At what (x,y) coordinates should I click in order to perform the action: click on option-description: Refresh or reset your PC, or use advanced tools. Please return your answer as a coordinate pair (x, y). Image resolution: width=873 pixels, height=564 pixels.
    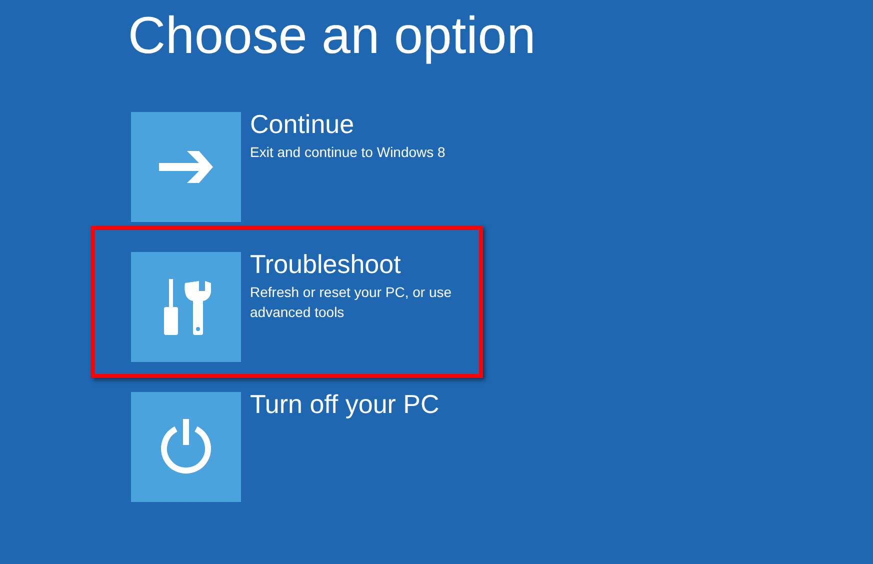
    Looking at the image, I should click on (351, 302).